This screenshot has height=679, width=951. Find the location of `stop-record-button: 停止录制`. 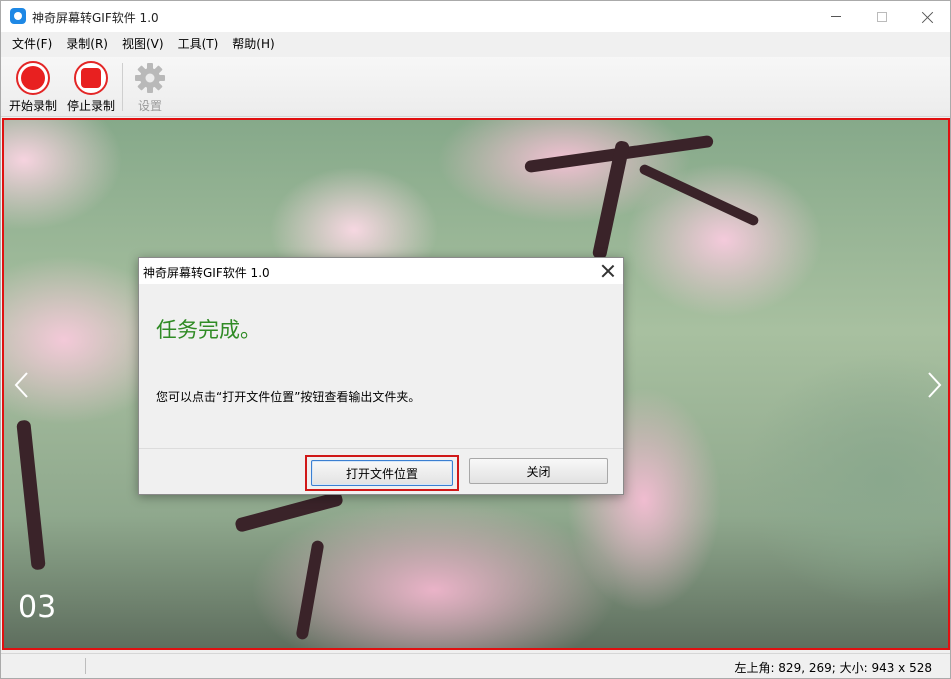

stop-record-button: 停止录制 is located at coordinates (91, 87).